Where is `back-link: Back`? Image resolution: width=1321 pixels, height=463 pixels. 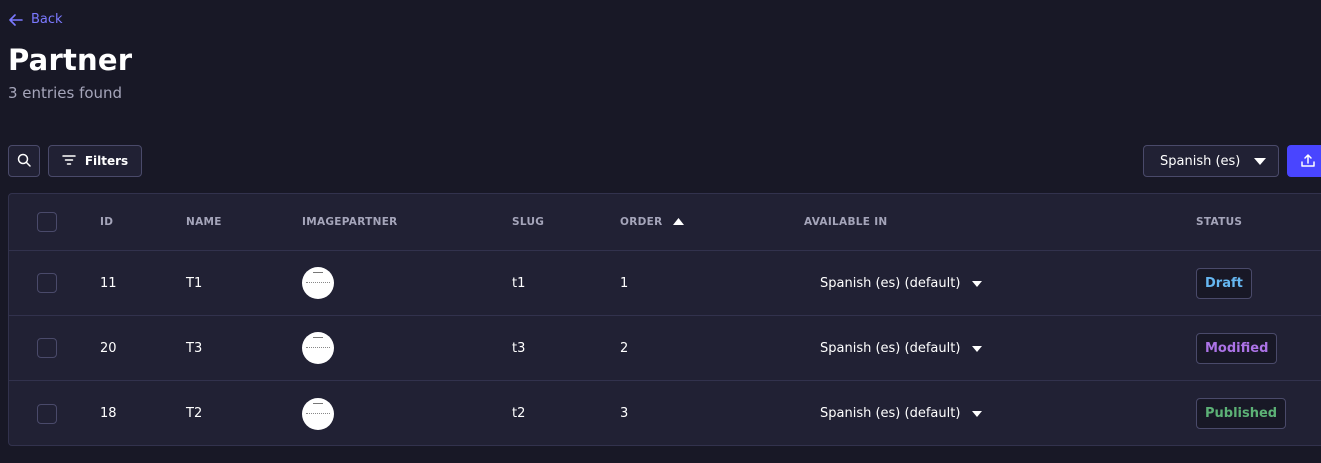 back-link: Back is located at coordinates (36, 19).